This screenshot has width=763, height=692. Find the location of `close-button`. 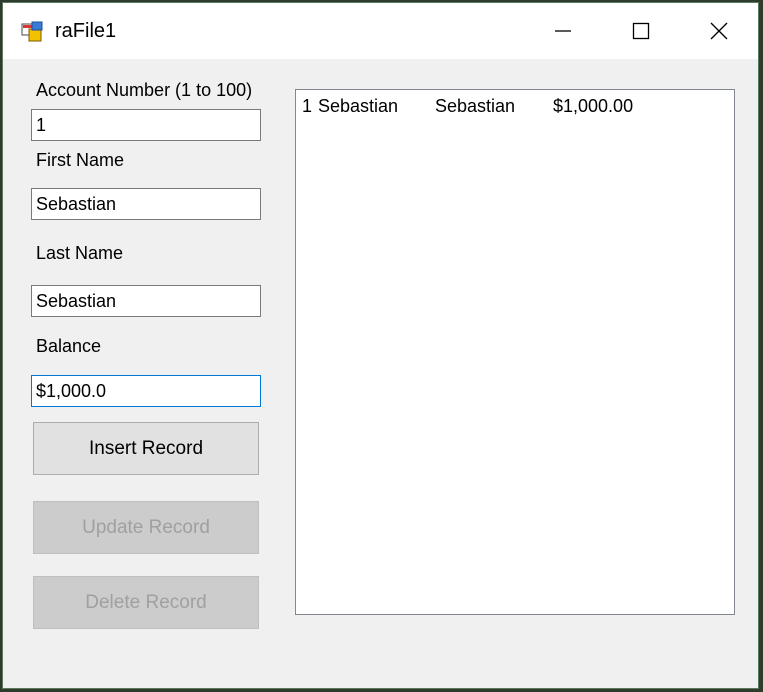

close-button is located at coordinates (719, 31).